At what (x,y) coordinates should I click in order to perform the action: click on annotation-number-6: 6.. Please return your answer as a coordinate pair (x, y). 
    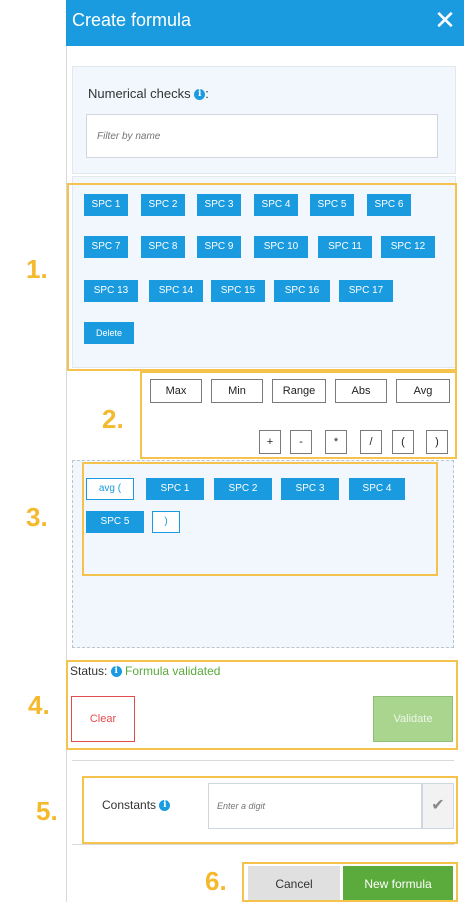
    Looking at the image, I should click on (216, 881).